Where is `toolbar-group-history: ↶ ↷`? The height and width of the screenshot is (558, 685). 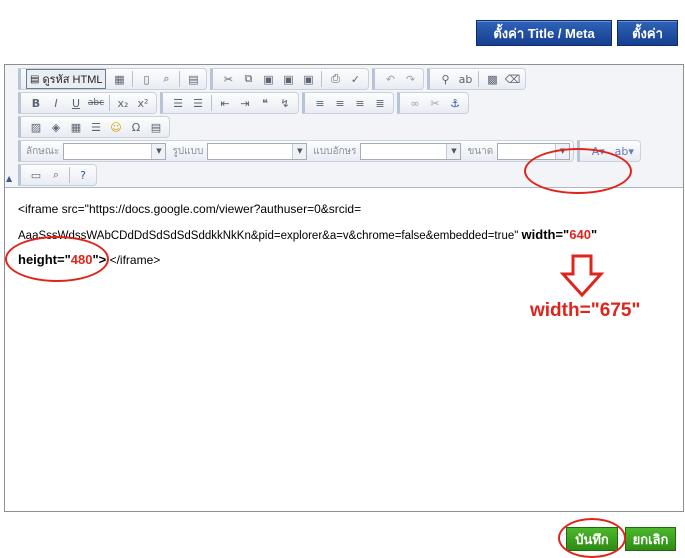 toolbar-group-history: ↶ ↷ is located at coordinates (398, 79).